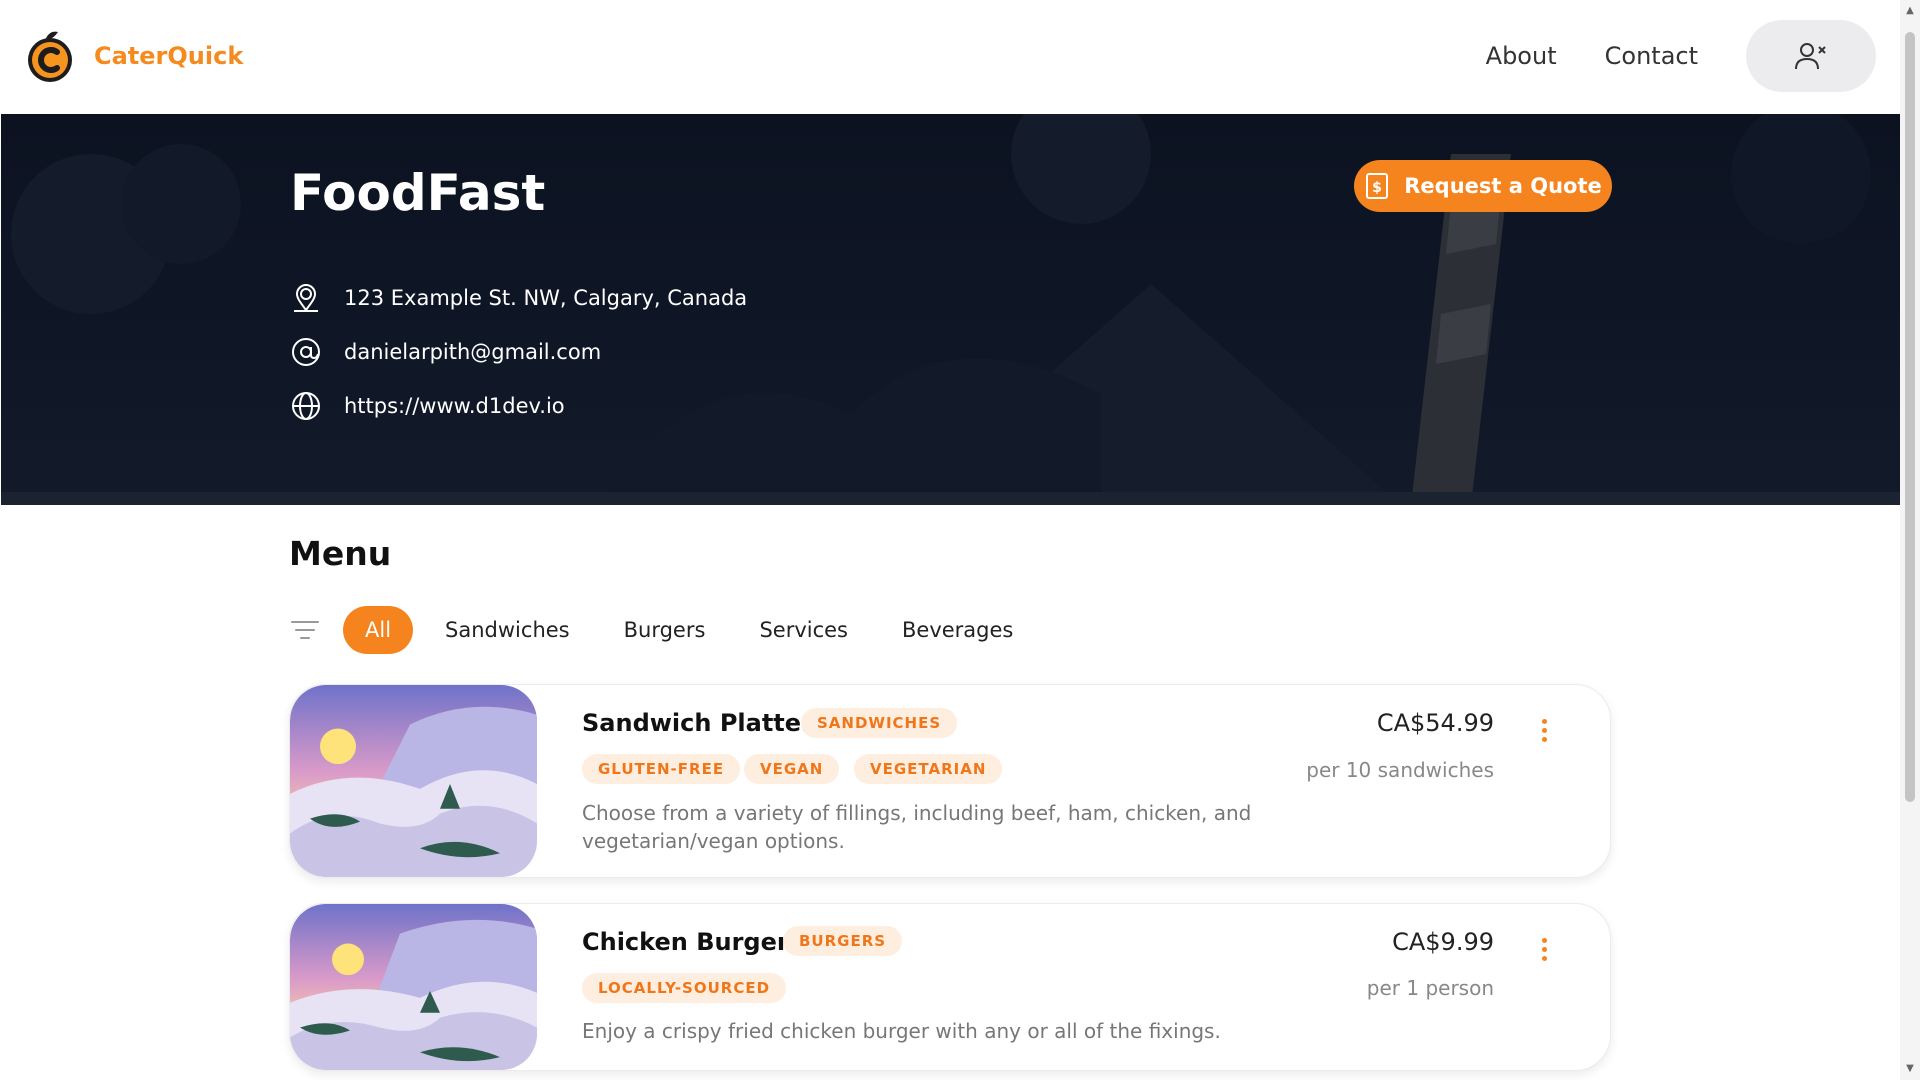 The height and width of the screenshot is (1080, 1920). Describe the element at coordinates (306, 352) in the screenshot. I see `at-sign-icon` at that location.